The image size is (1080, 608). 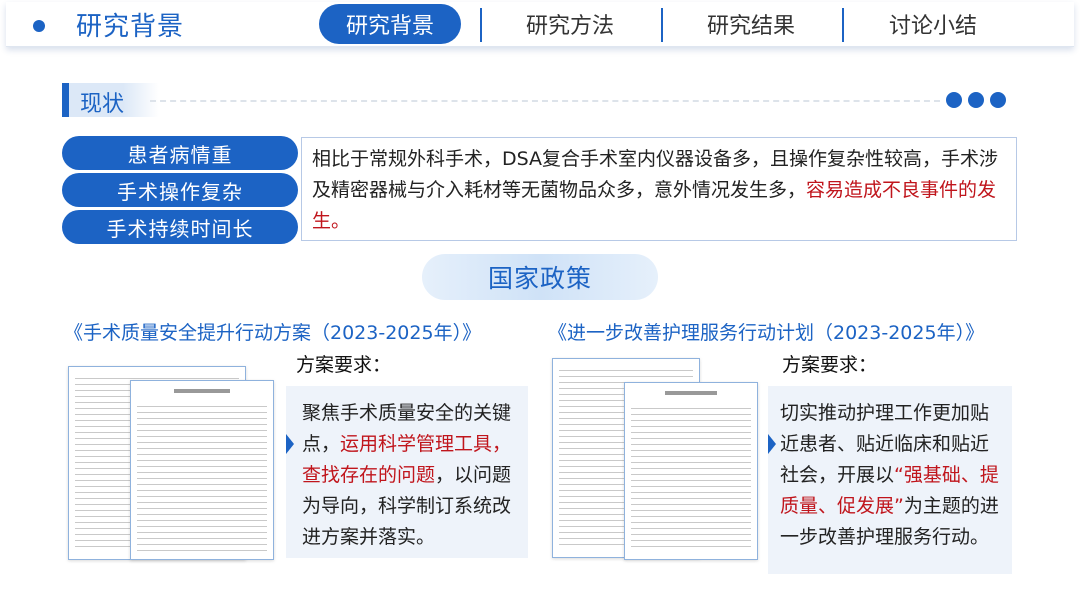 What do you see at coordinates (390, 24) in the screenshot?
I see `tab-research-background: 研究背景` at bounding box center [390, 24].